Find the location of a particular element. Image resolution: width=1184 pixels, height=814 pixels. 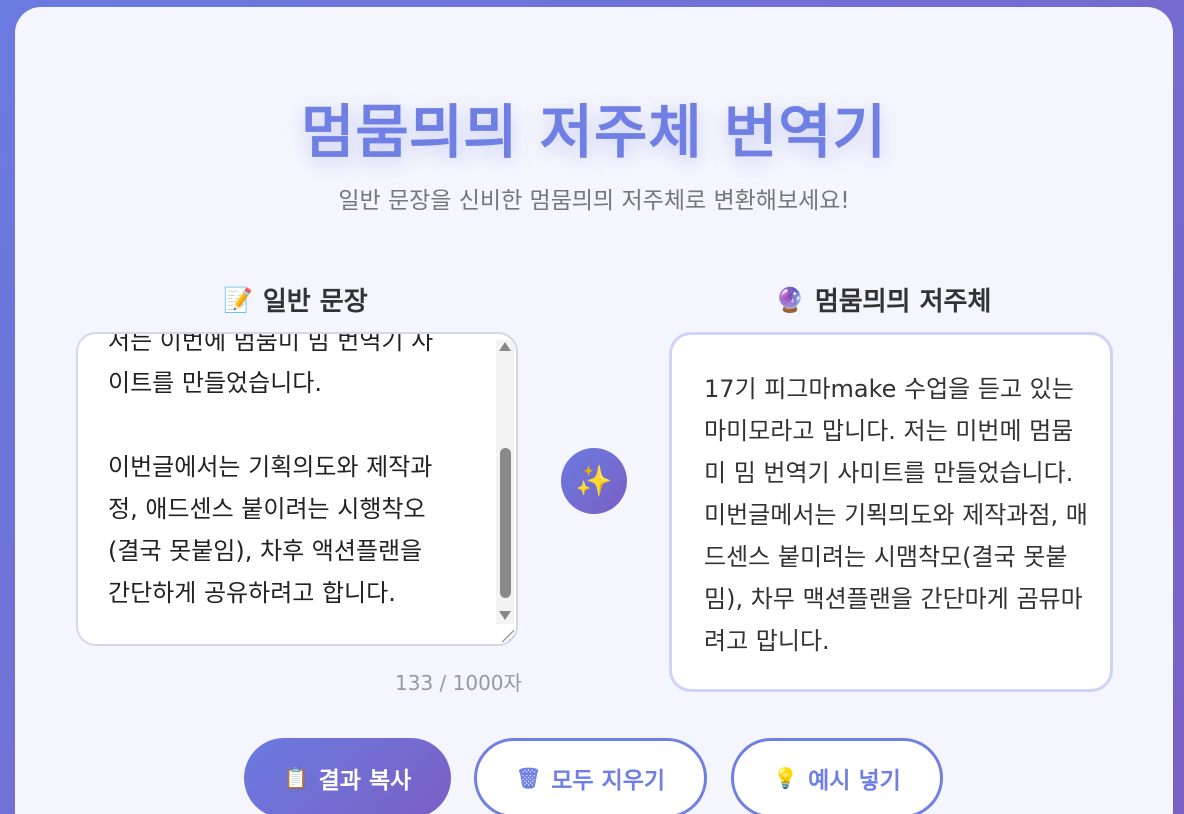

sparkles-icon: ✨ is located at coordinates (594, 481).